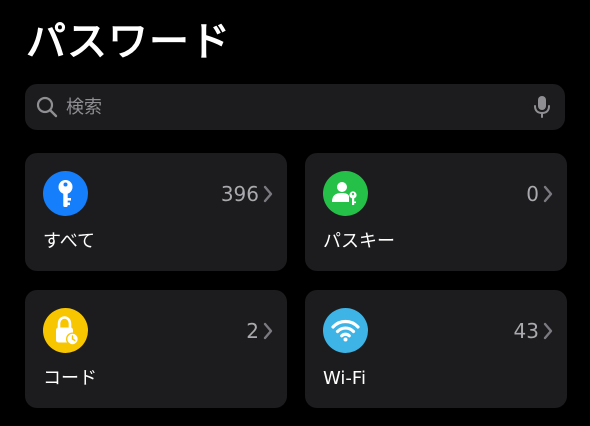  Describe the element at coordinates (65, 330) in the screenshot. I see `lock-clock-icon` at that location.